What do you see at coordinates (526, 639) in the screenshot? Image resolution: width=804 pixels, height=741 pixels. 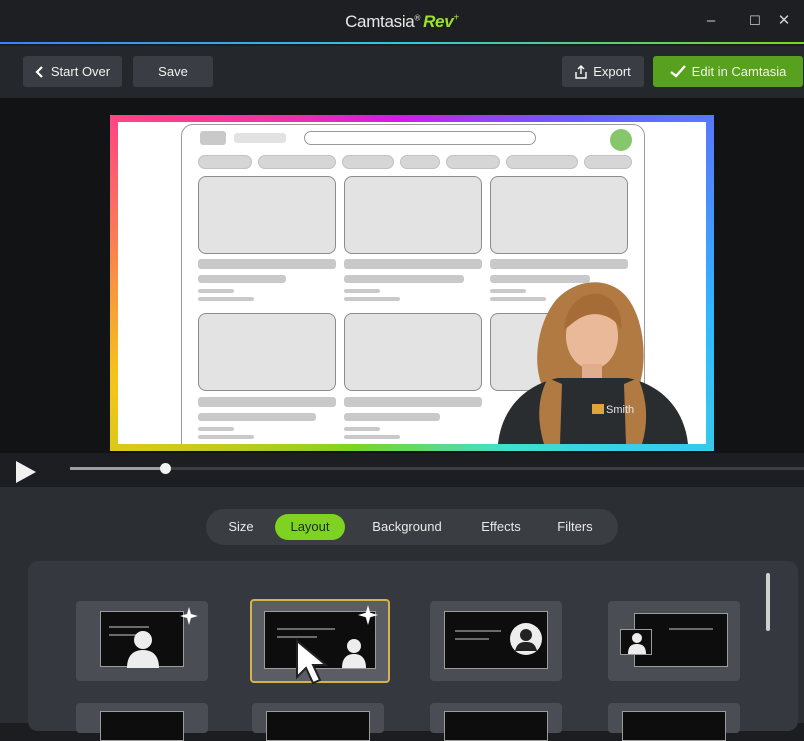 I see `circular-avatar-icon` at bounding box center [526, 639].